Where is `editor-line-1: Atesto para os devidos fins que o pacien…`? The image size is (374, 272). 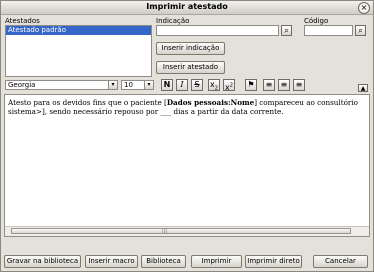
editor-line-1: Atesto para os devidos fins que o pacien… is located at coordinates (188, 102).